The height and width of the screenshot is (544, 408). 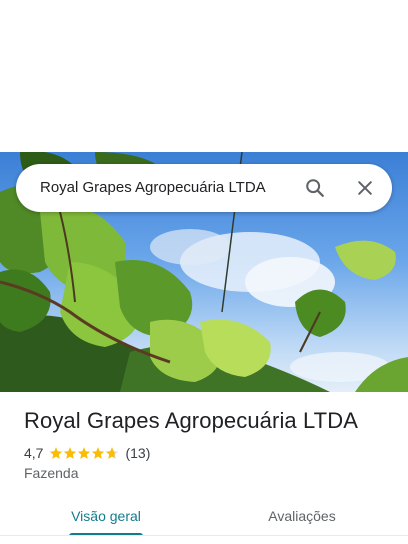 I want to click on tab-reviews: Avaliações, so click(x=302, y=516).